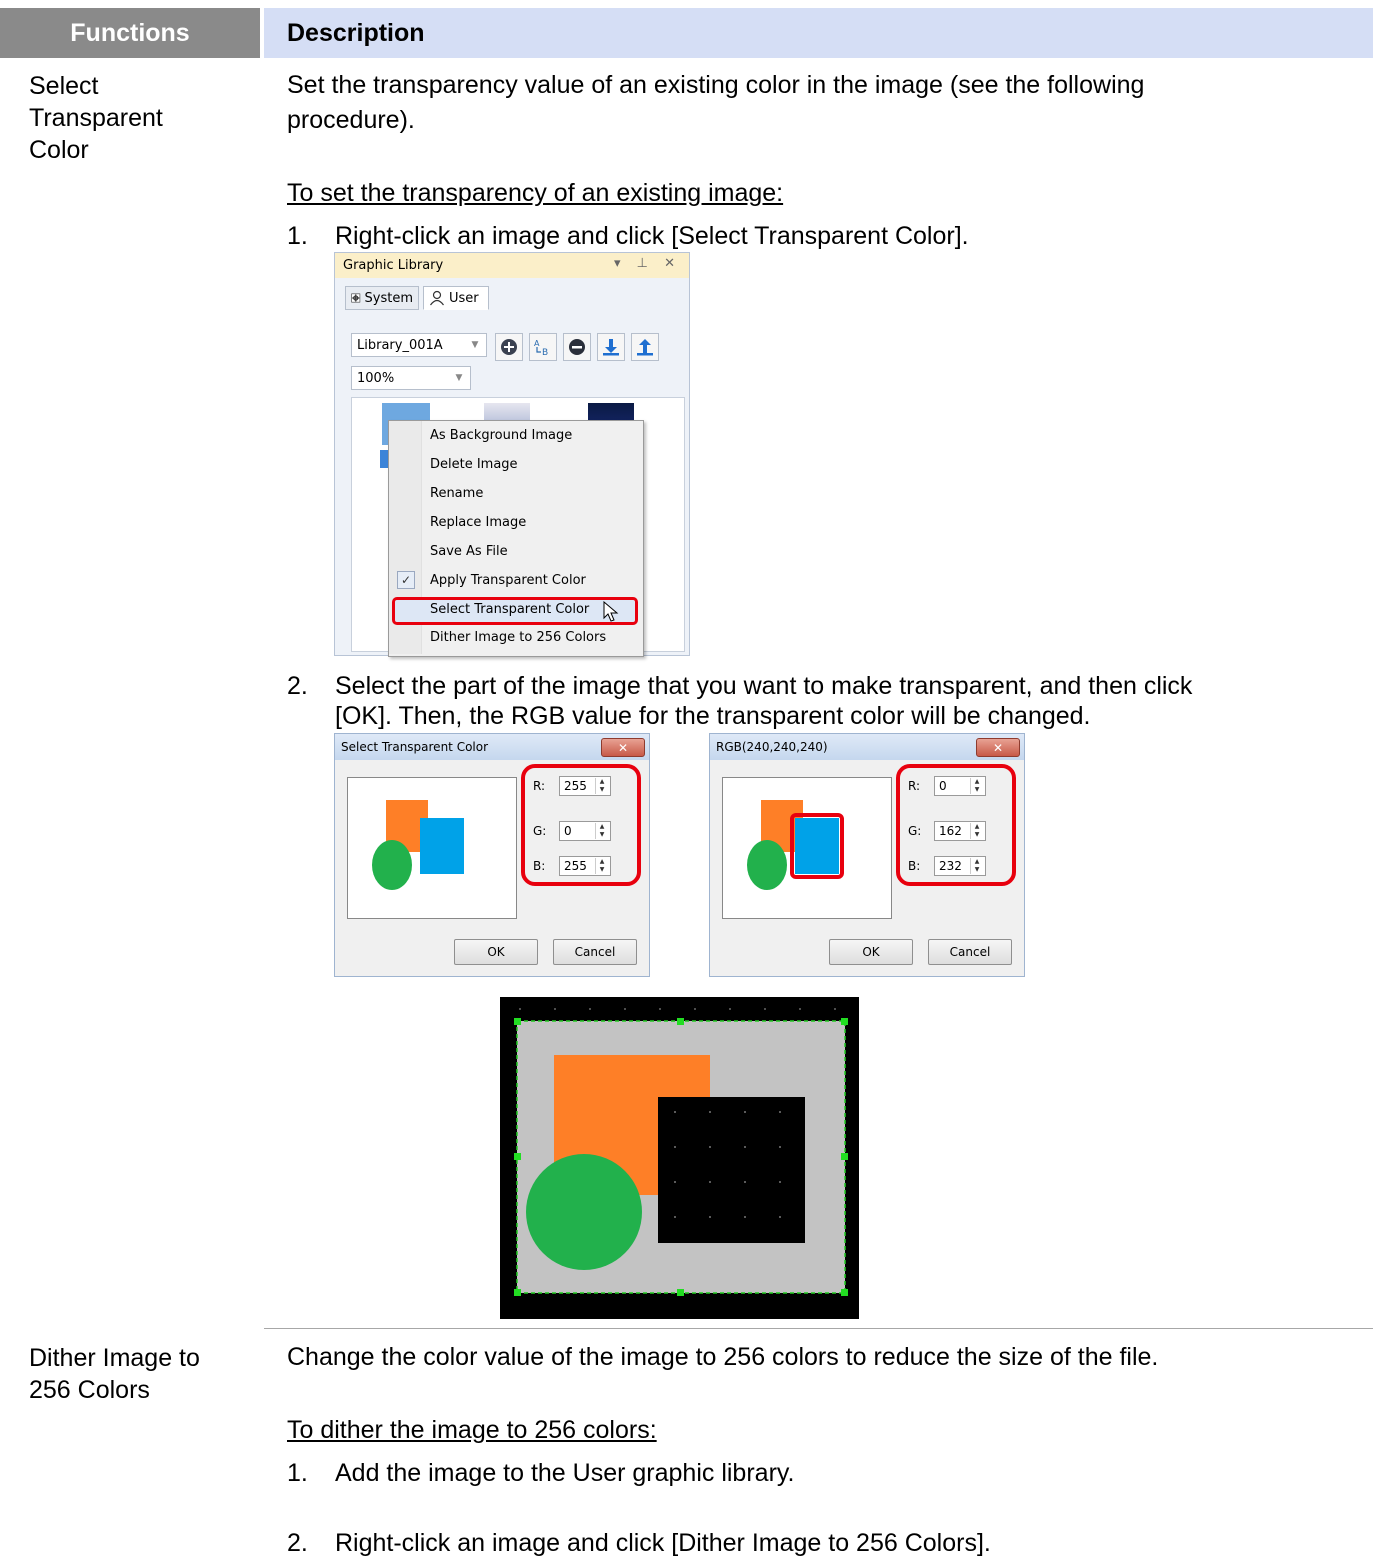  Describe the element at coordinates (406, 580) in the screenshot. I see `checkmark-icon: ✓` at that location.